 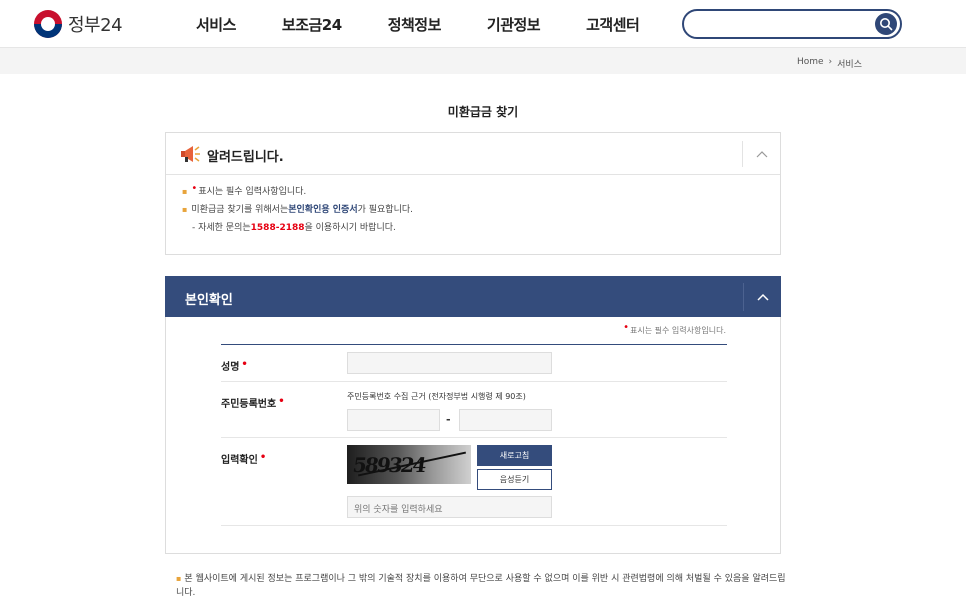 I want to click on name-field, so click(x=449, y=364).